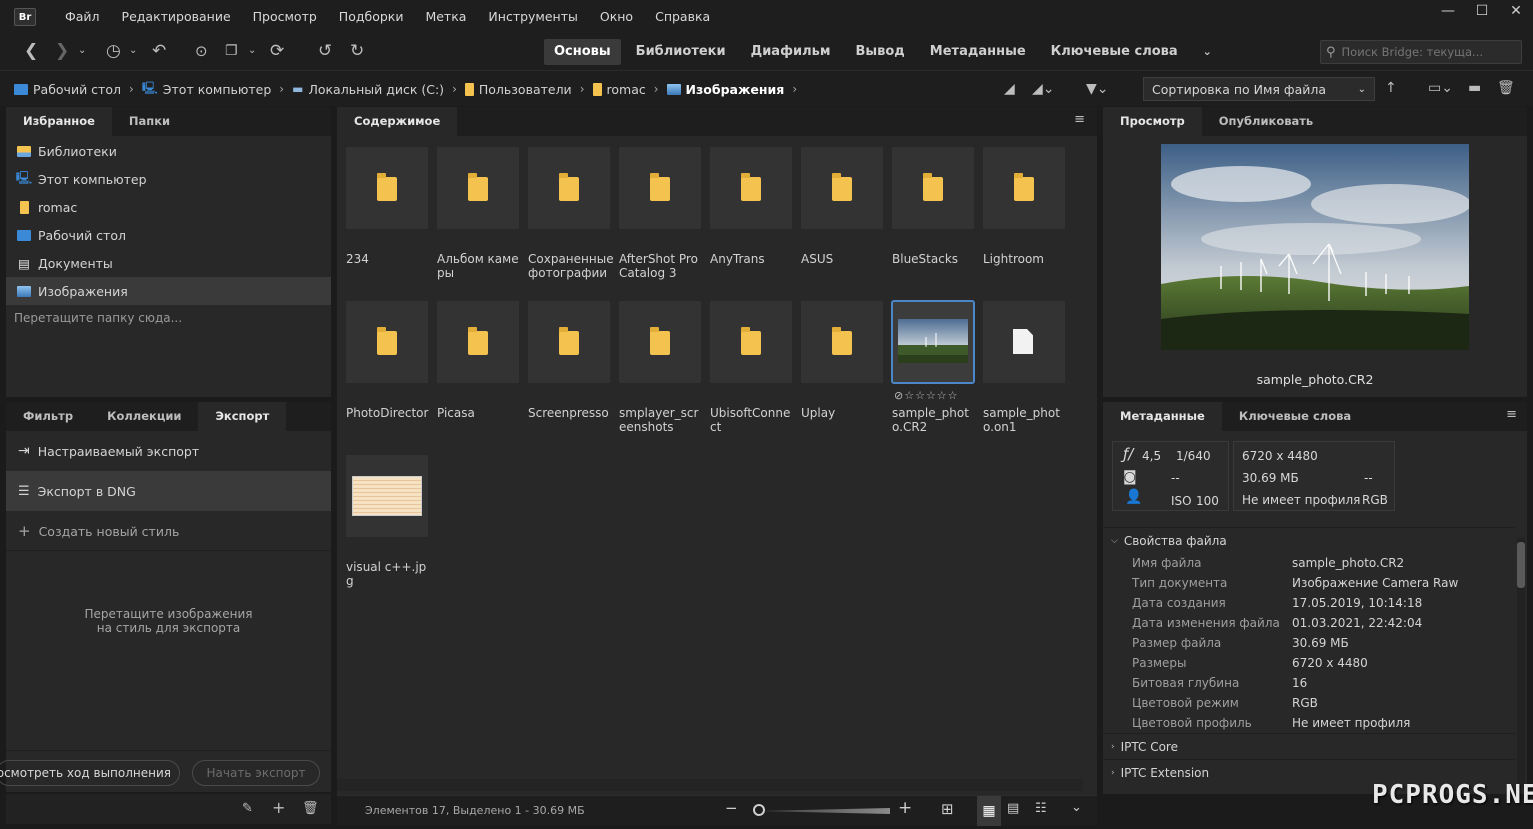  Describe the element at coordinates (144, 416) in the screenshot. I see `tab-collections: Коллекции` at that location.